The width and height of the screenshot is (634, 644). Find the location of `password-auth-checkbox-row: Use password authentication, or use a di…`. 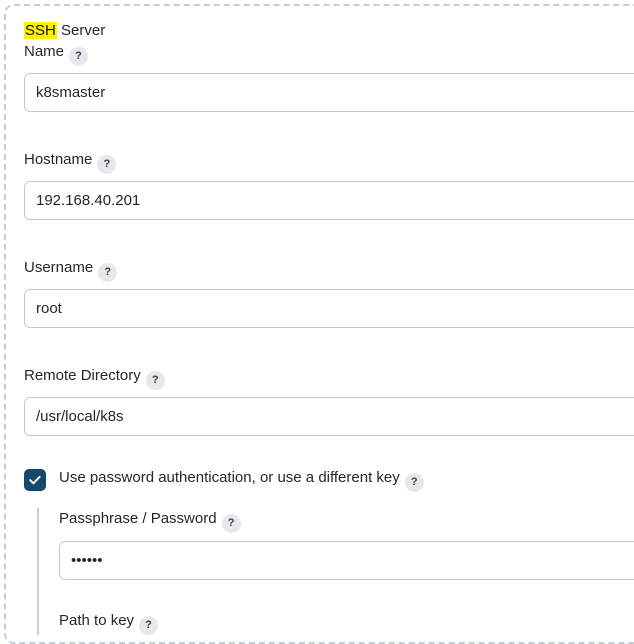

password-auth-checkbox-row: Use password authentication, or use a di… is located at coordinates (320, 479).